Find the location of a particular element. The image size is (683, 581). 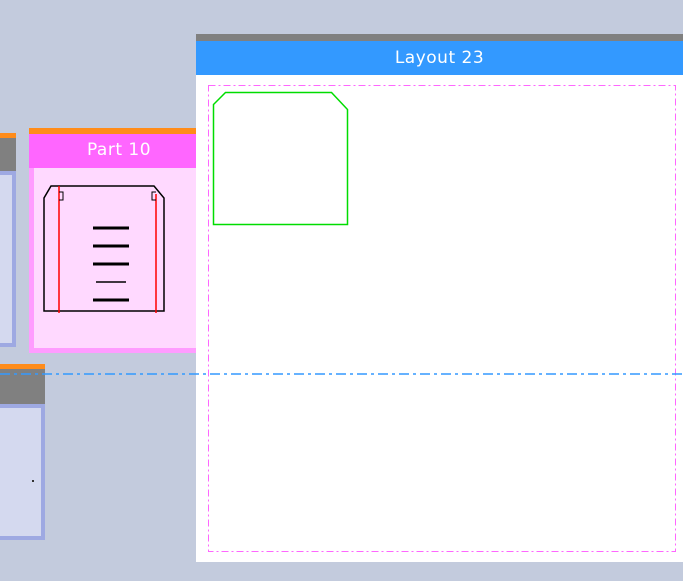

left-panel-top-header is located at coordinates (8, 152).